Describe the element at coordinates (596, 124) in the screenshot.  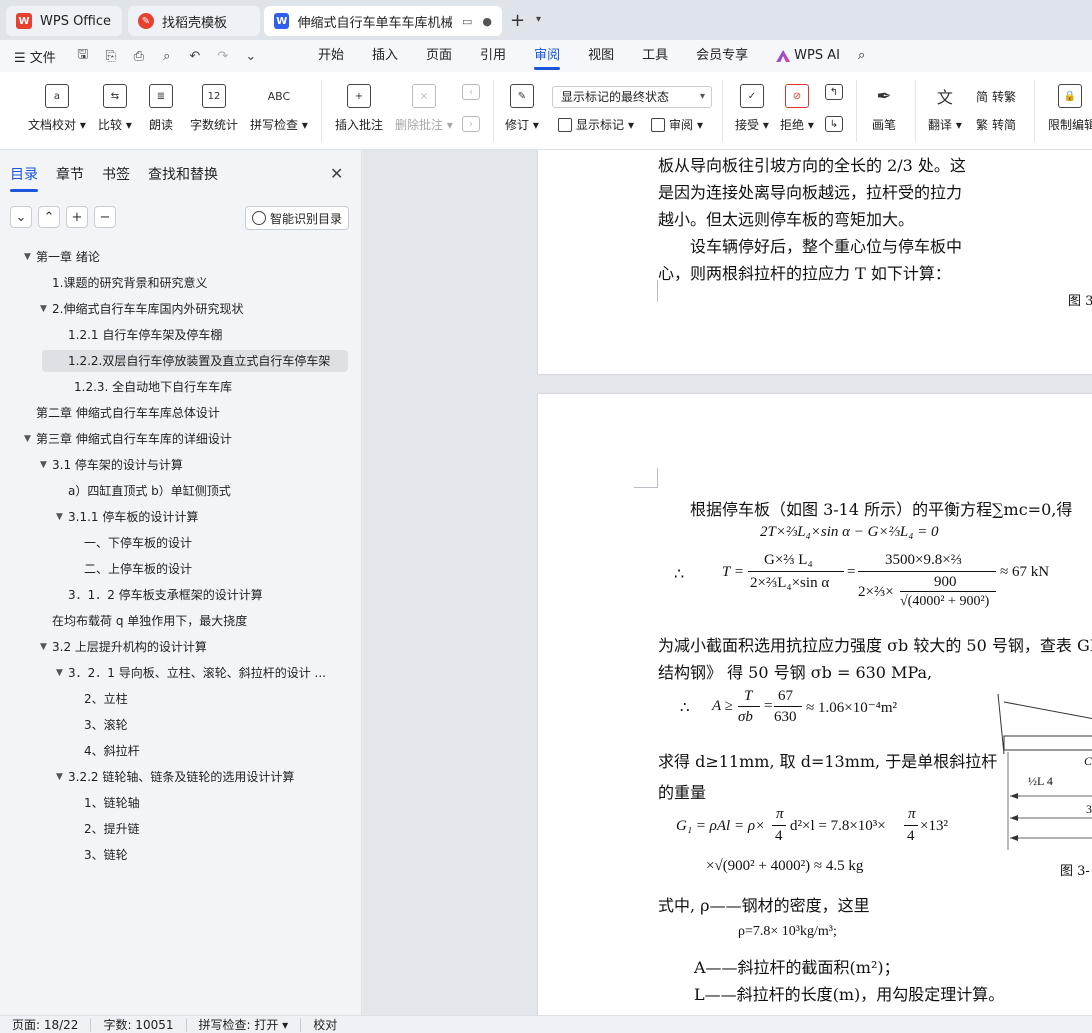
I see `show-markup-button: 显示标记 ▾` at that location.